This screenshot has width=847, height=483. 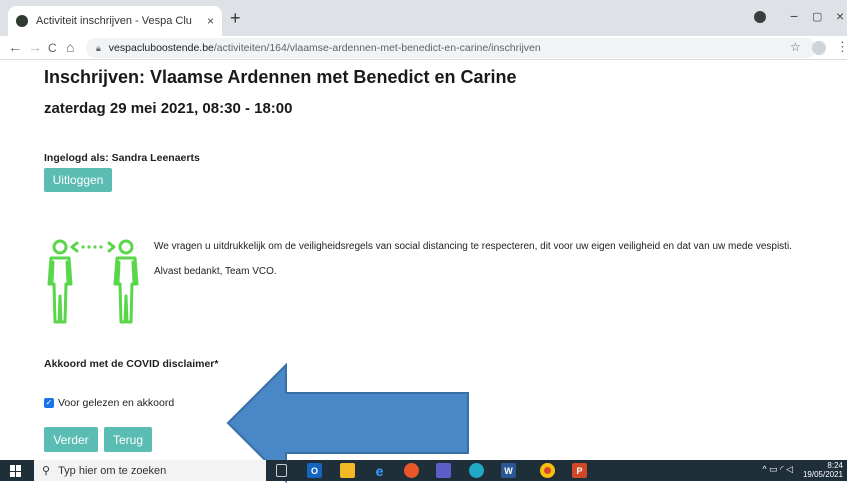 I want to click on taskbar-clock: 8:24 19/05/2021, so click(x=821, y=470).